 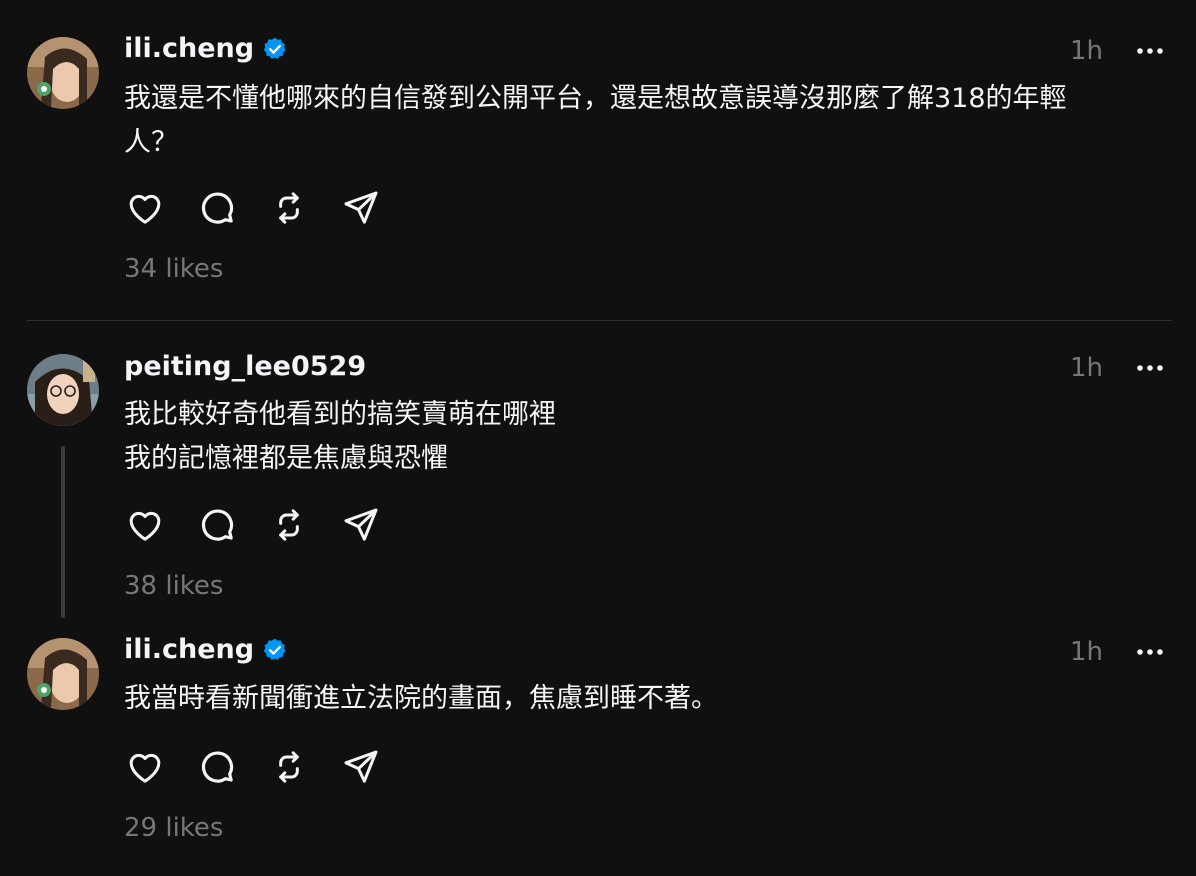 What do you see at coordinates (421, 698) in the screenshot?
I see `post-text: 我當時看新聞衝進立法院的畫面，焦慮到睡不著。` at bounding box center [421, 698].